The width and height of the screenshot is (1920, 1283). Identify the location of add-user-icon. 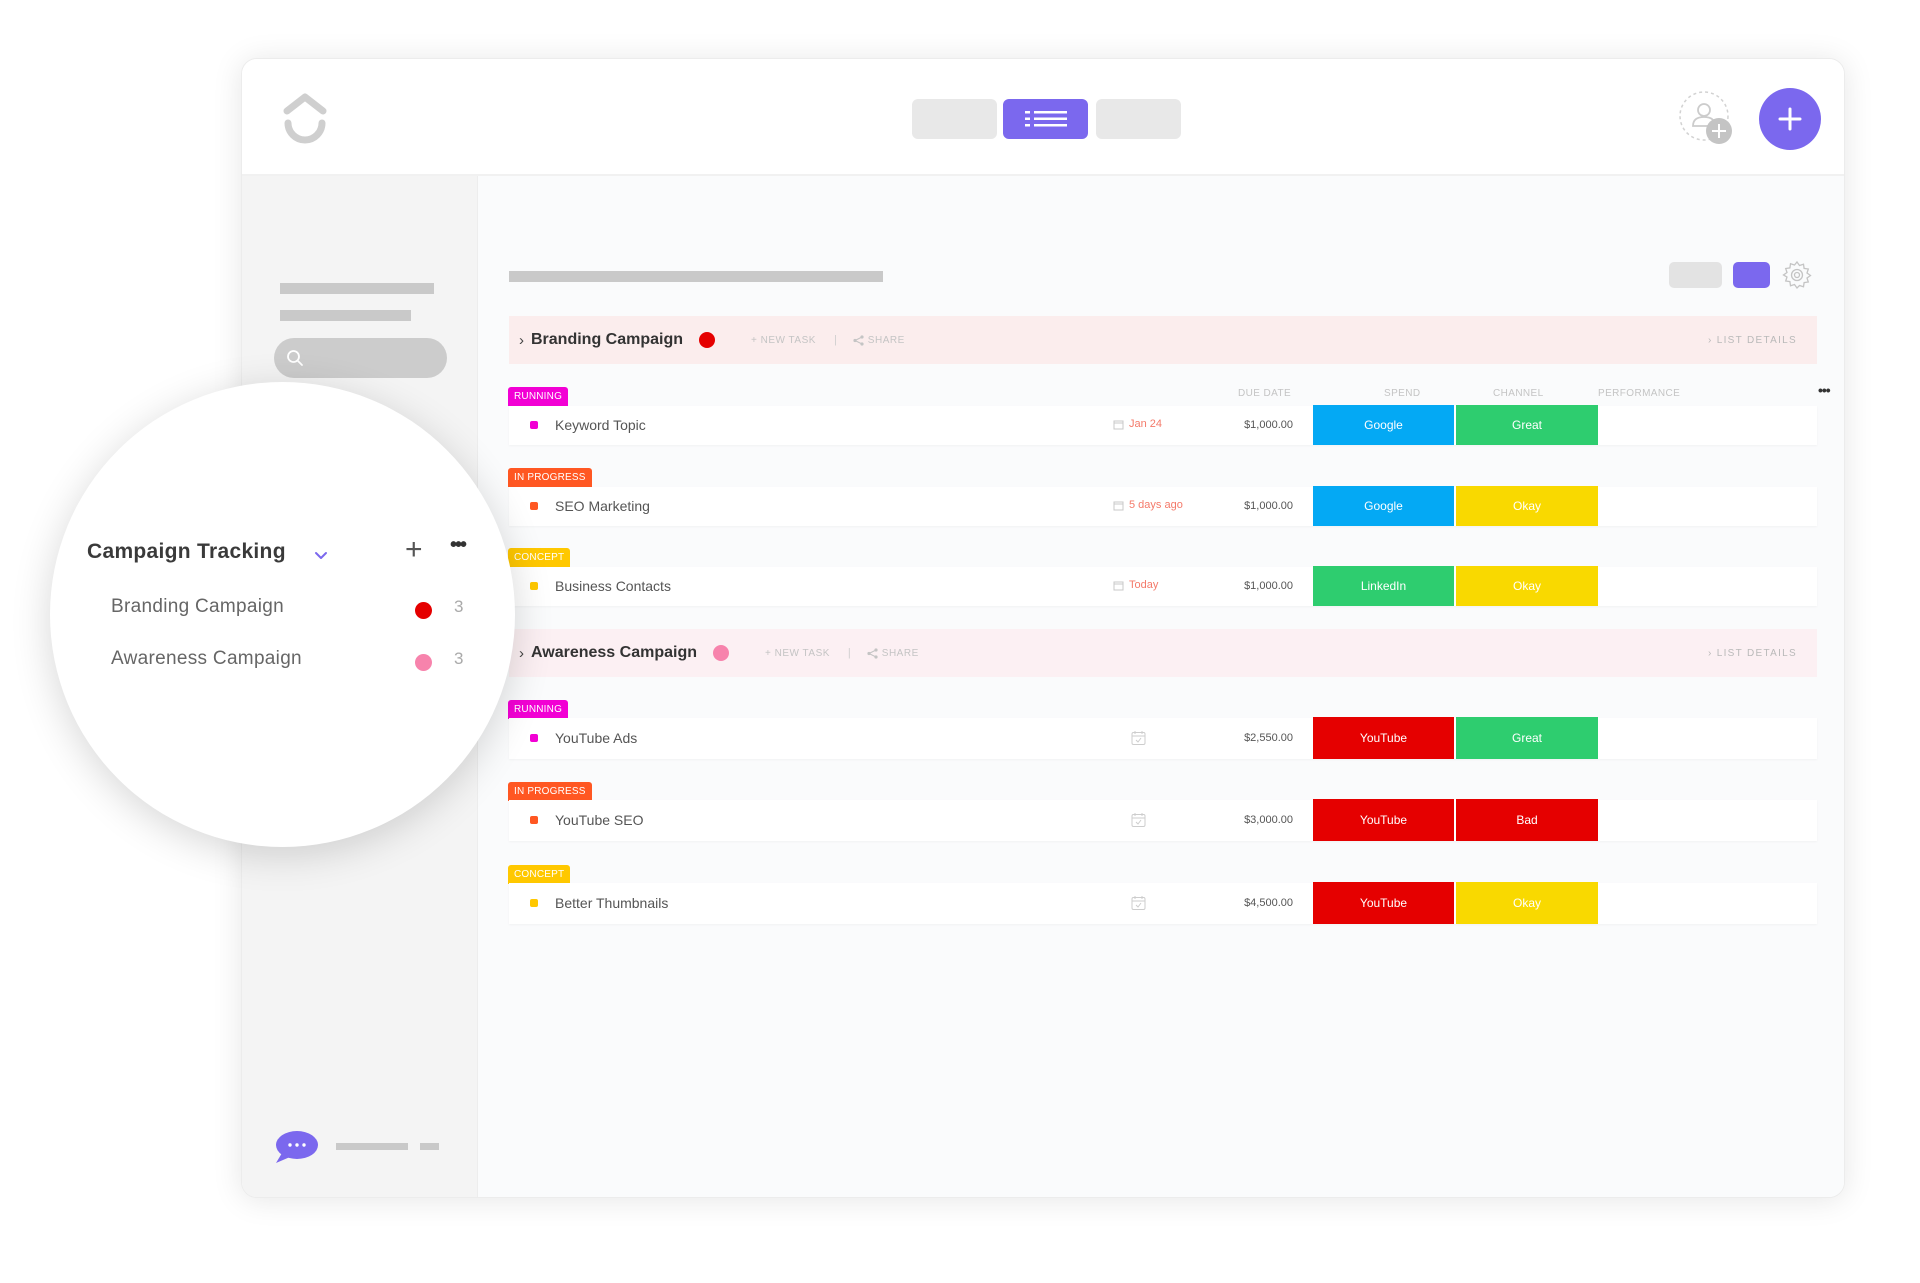
(1706, 118).